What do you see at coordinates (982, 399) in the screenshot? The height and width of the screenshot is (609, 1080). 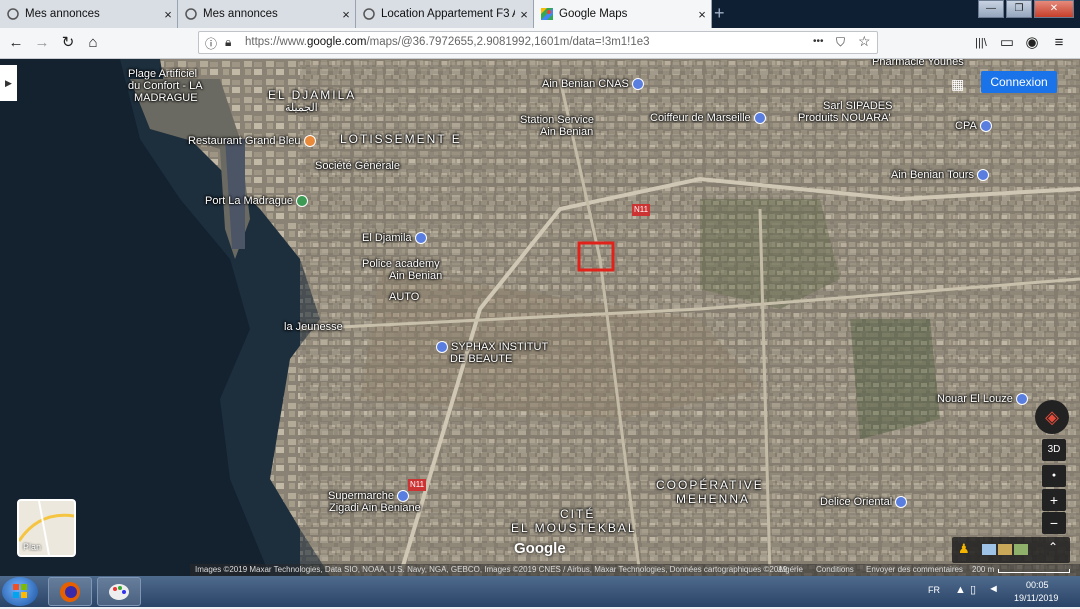 I see `map-label: Nouar El Louze` at bounding box center [982, 399].